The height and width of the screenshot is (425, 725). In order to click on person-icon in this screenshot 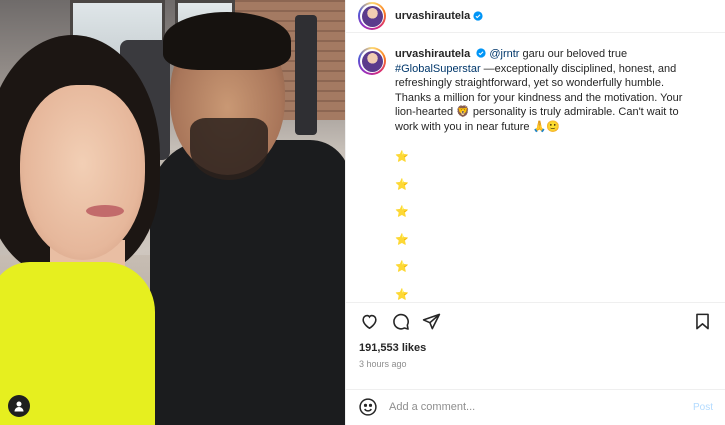, I will do `click(19, 406)`.